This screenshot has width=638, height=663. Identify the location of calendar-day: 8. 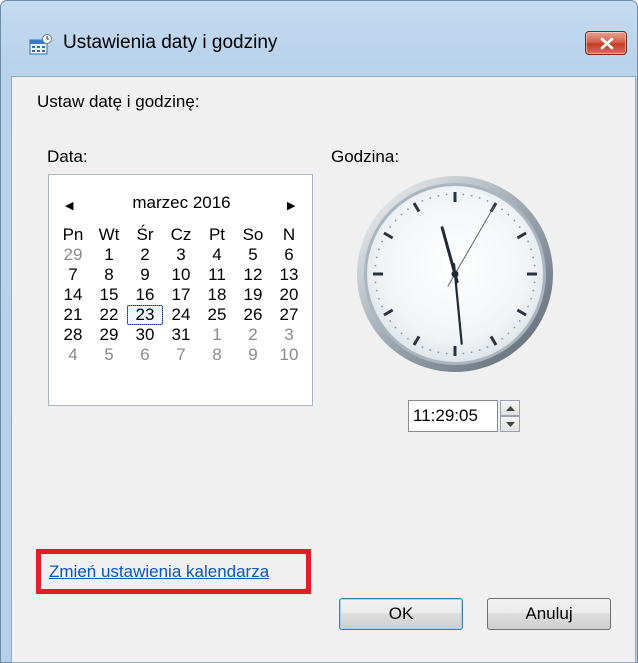
(109, 275).